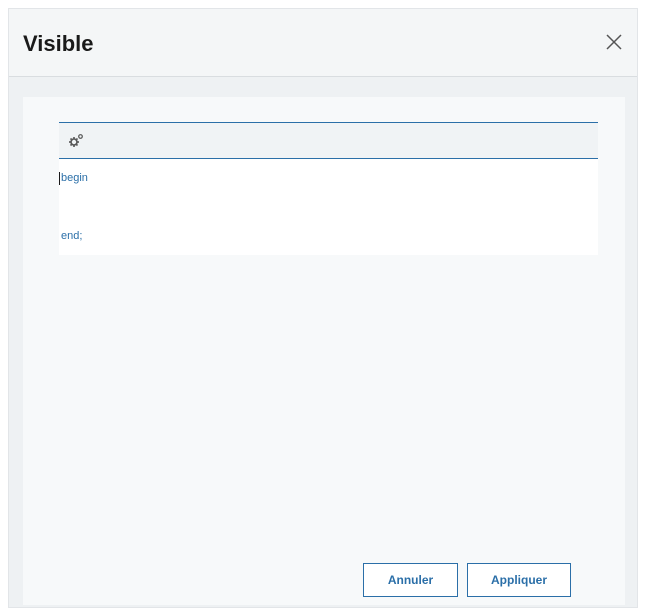  I want to click on dialog-header: Visible, so click(323, 43).